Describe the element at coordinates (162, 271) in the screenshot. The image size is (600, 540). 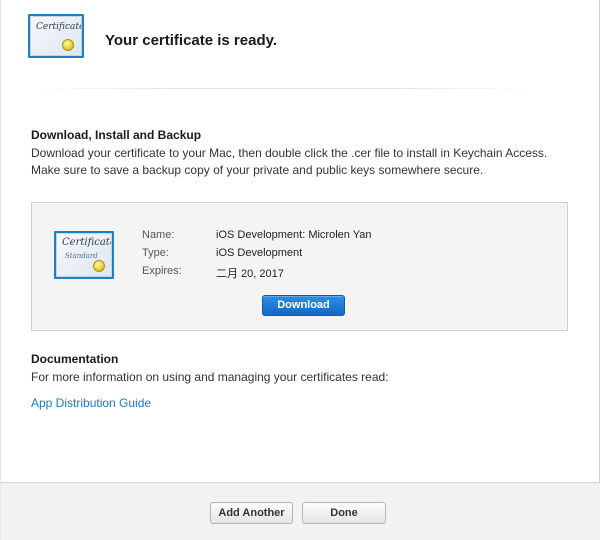
I see `expires-label: Expires:` at that location.